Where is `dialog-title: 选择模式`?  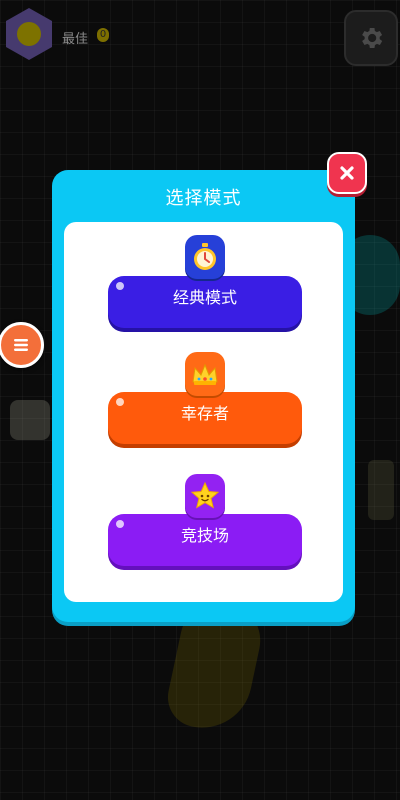
dialog-title: 选择模式 is located at coordinates (203, 198).